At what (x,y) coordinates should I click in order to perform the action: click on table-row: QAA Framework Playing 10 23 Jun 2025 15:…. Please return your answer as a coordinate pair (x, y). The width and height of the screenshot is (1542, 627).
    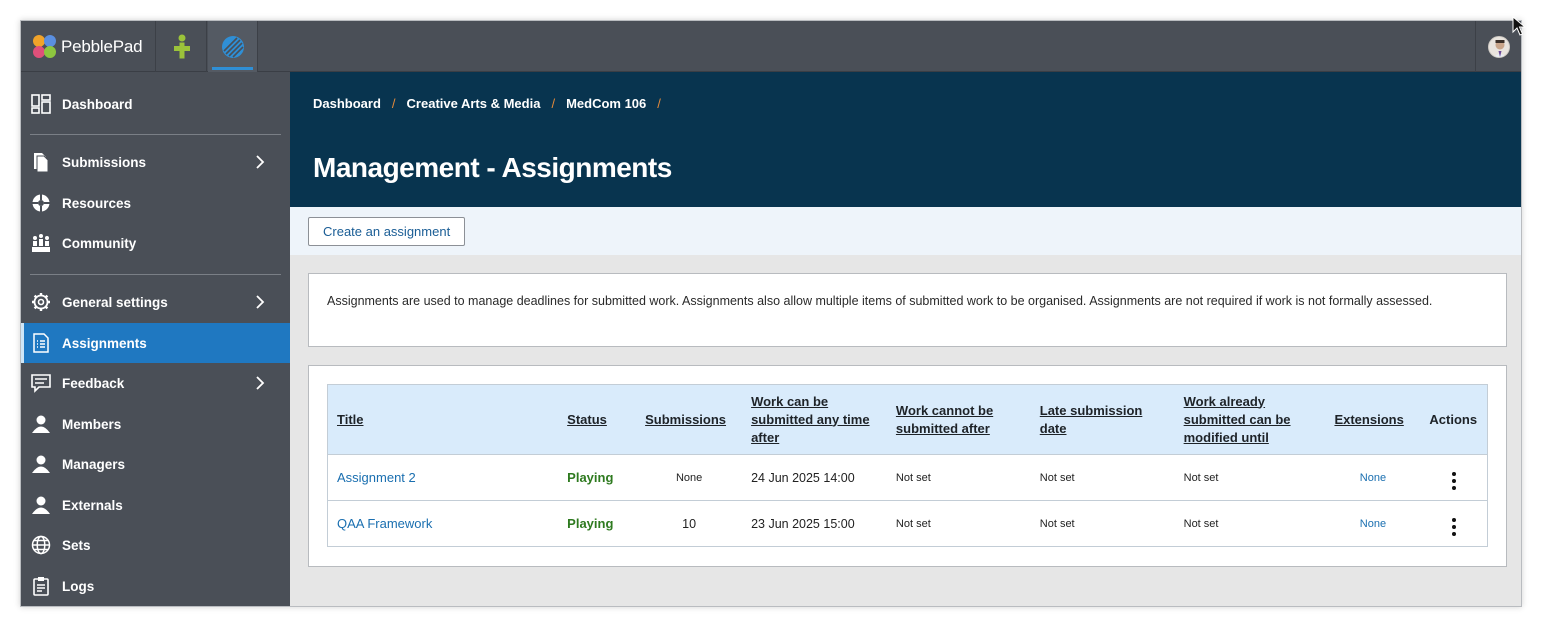
    Looking at the image, I should click on (908, 523).